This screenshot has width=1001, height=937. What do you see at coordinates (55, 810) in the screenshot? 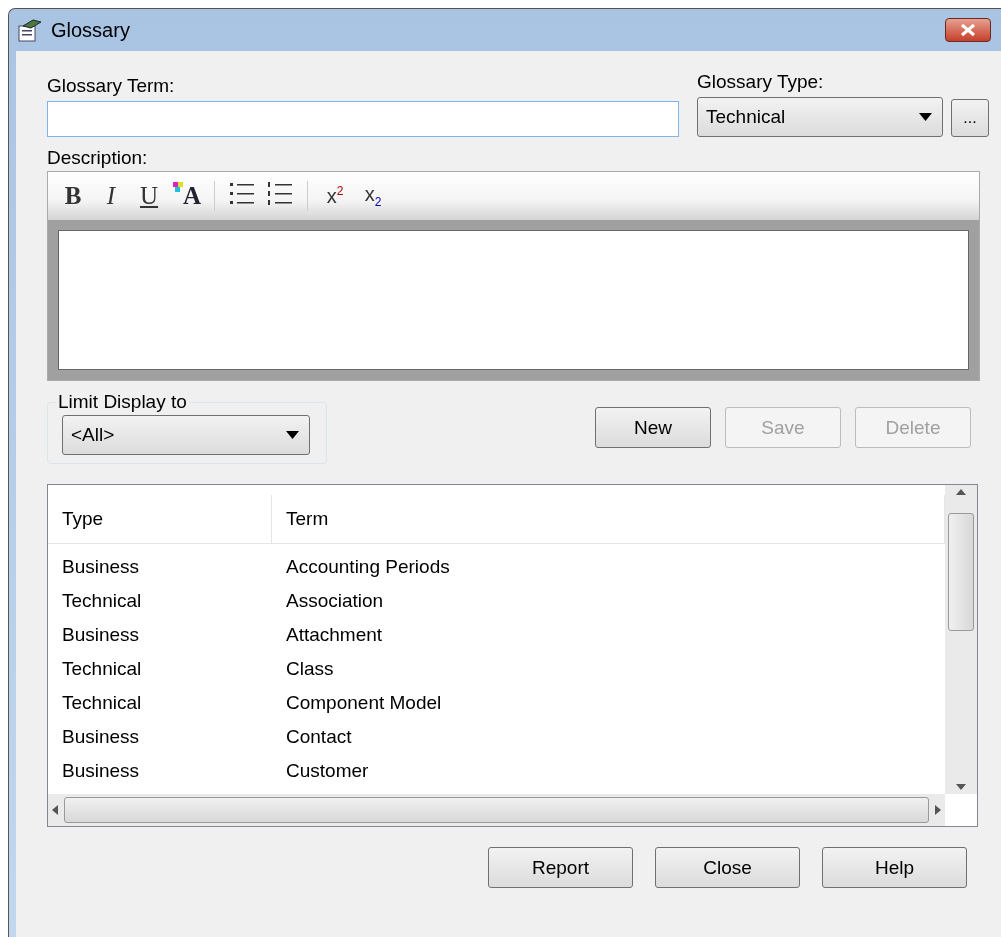
I see `scroll-left-arrow-icon` at bounding box center [55, 810].